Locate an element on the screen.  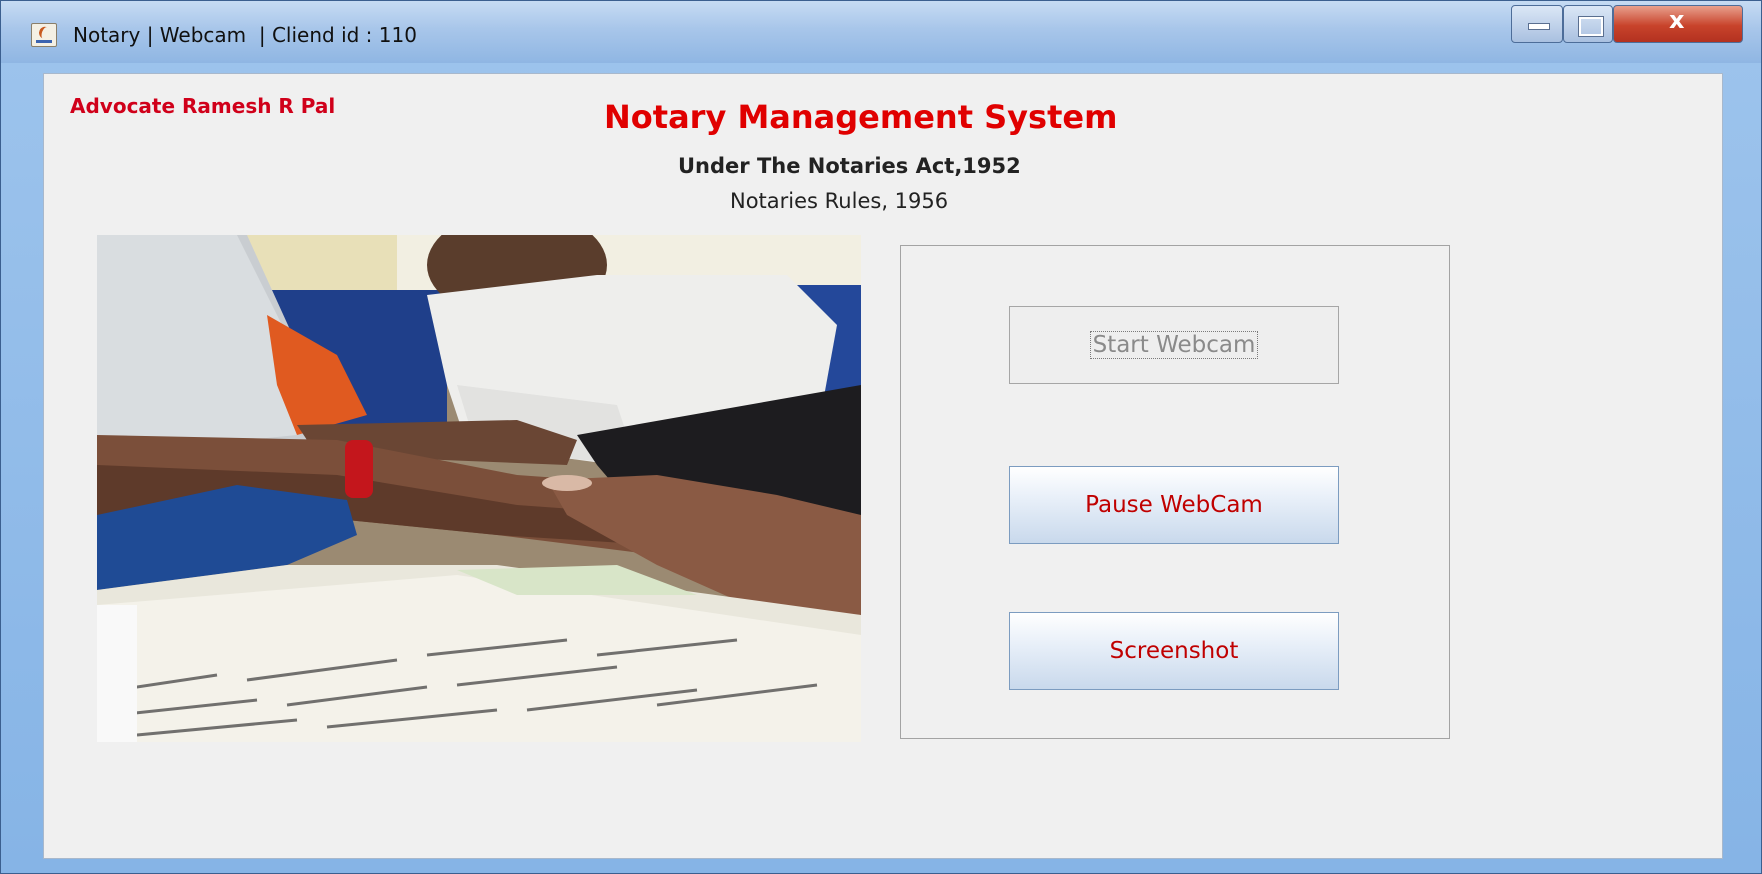
title-bar: Notary | Webcam | Cliend id : 110 is located at coordinates (881, 32).